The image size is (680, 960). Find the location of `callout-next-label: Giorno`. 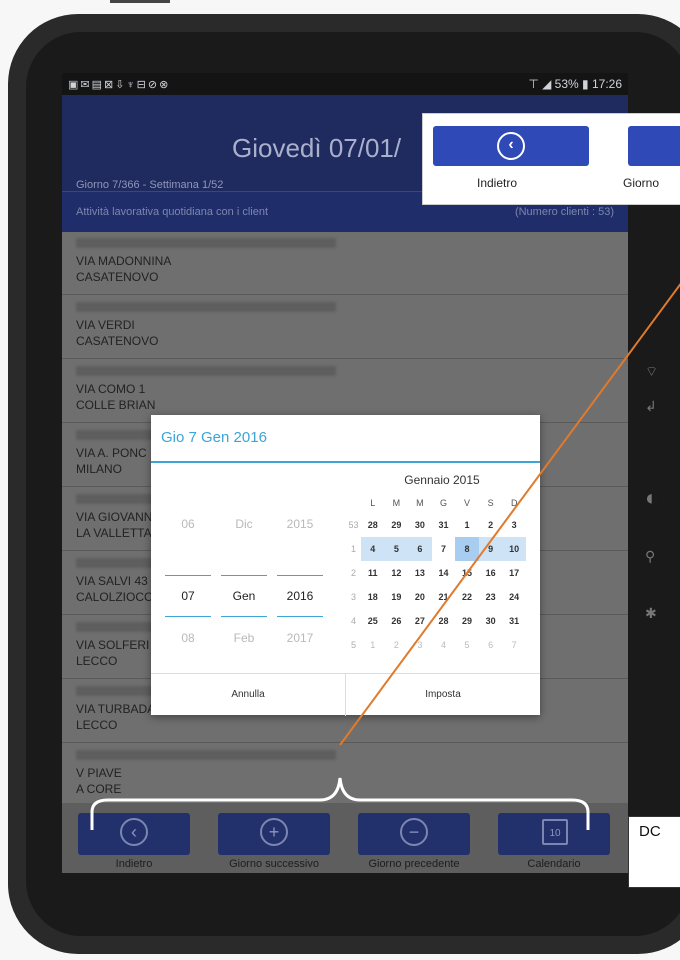

callout-next-label: Giorno is located at coordinates (641, 183).